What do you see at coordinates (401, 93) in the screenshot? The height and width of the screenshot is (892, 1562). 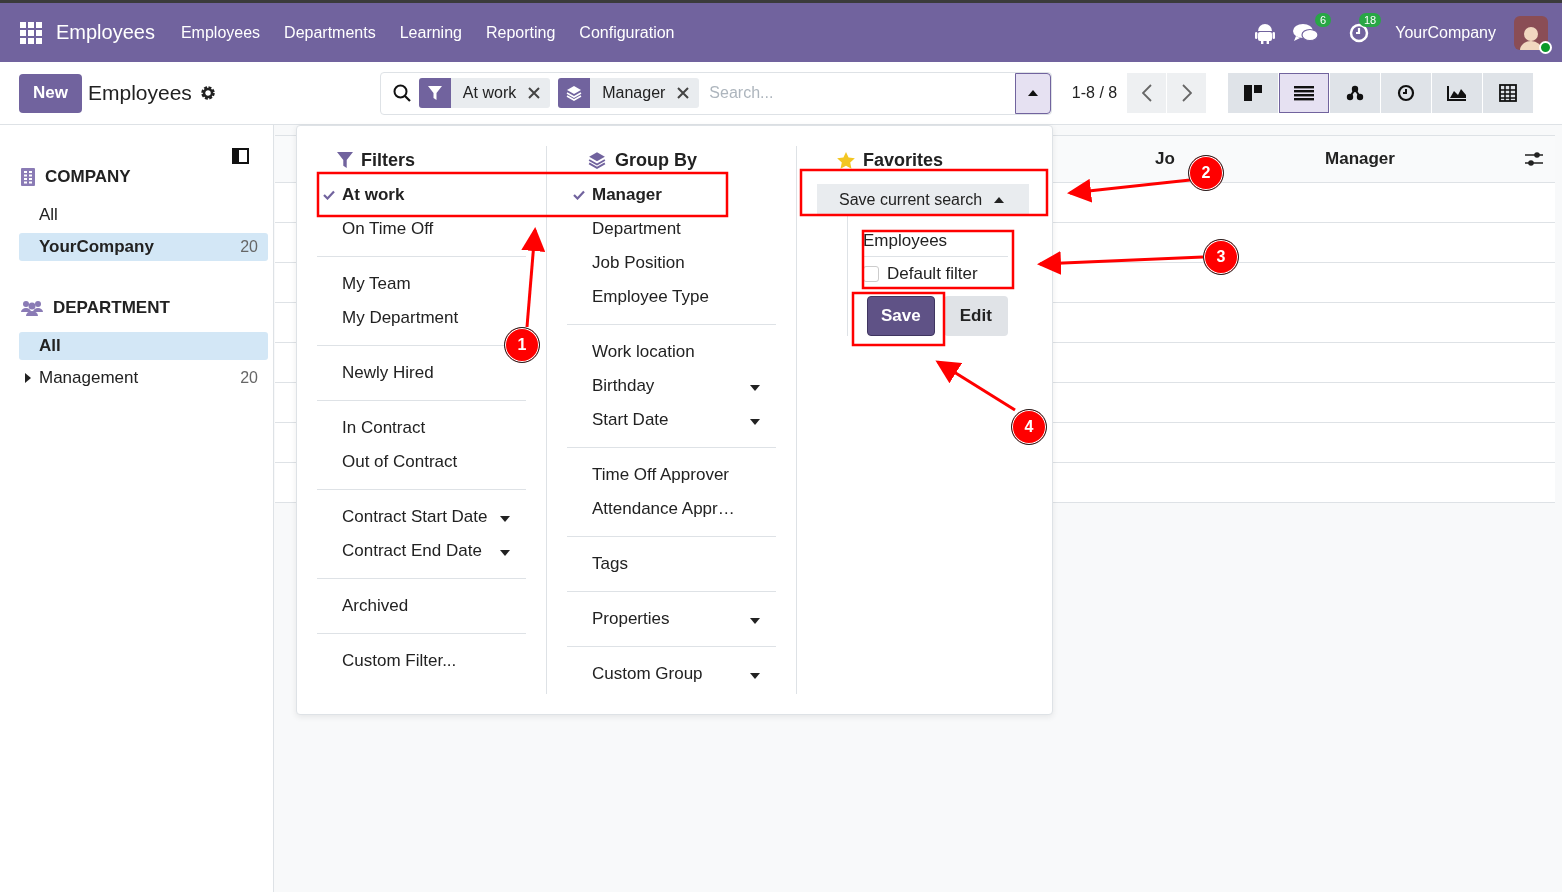 I see `search-icon` at bounding box center [401, 93].